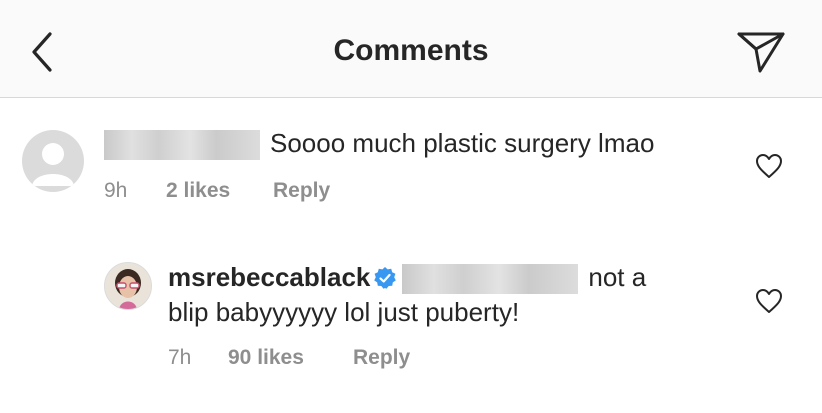 The height and width of the screenshot is (413, 822). I want to click on timestamp: 7h, so click(180, 357).